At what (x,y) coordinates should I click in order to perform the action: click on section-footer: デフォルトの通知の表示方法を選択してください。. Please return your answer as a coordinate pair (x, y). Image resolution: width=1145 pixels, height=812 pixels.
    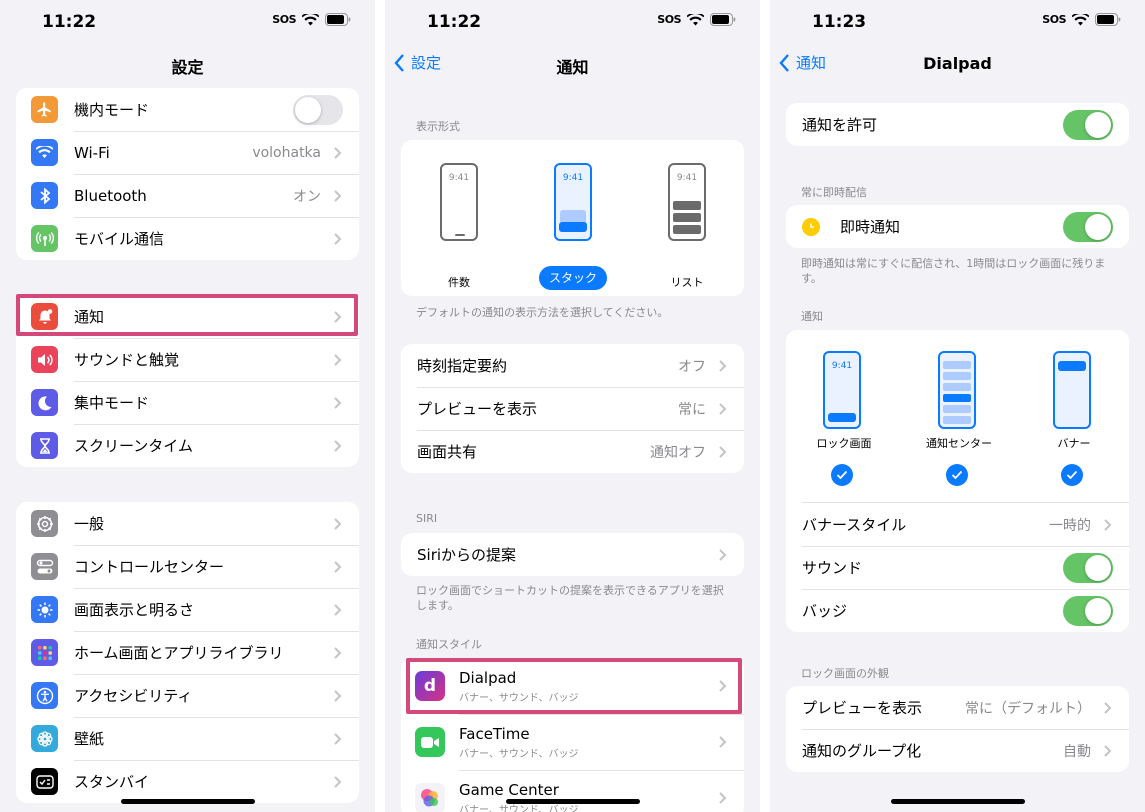
    Looking at the image, I should click on (542, 312).